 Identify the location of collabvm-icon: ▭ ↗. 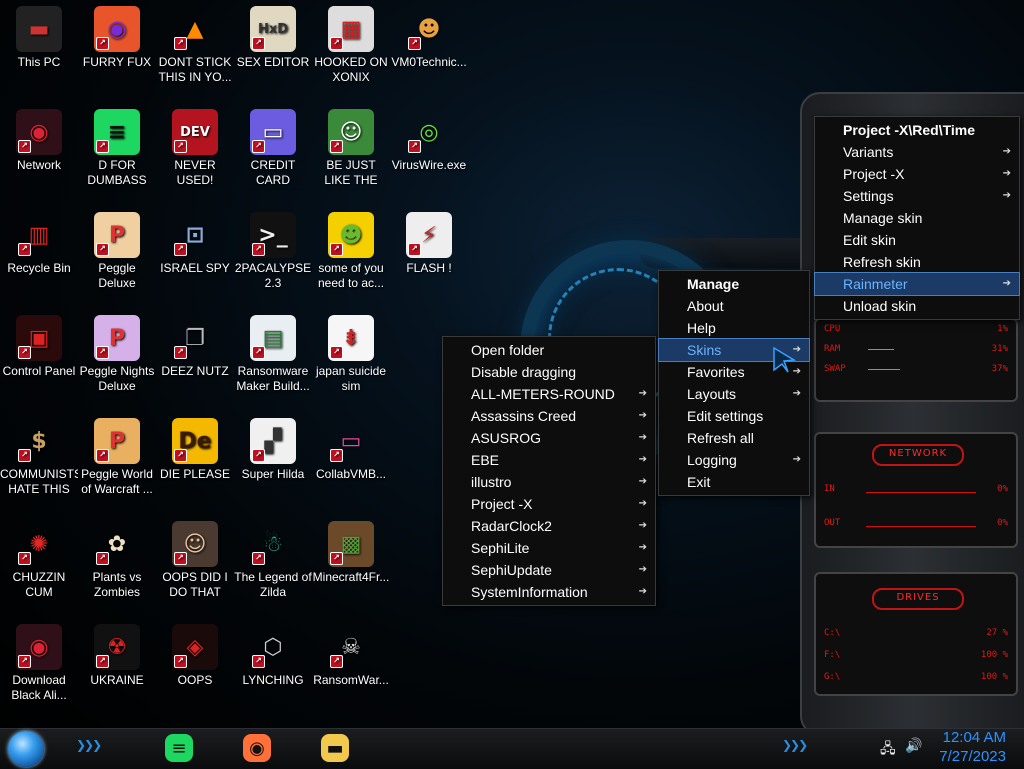
(351, 441).